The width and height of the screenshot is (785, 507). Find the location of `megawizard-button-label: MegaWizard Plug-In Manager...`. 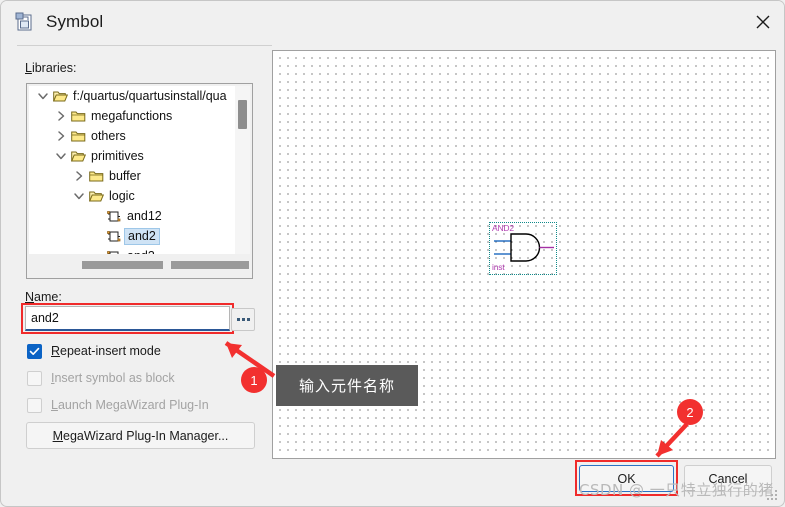

megawizard-button-label: MegaWizard Plug-In Manager... is located at coordinates (140, 435).